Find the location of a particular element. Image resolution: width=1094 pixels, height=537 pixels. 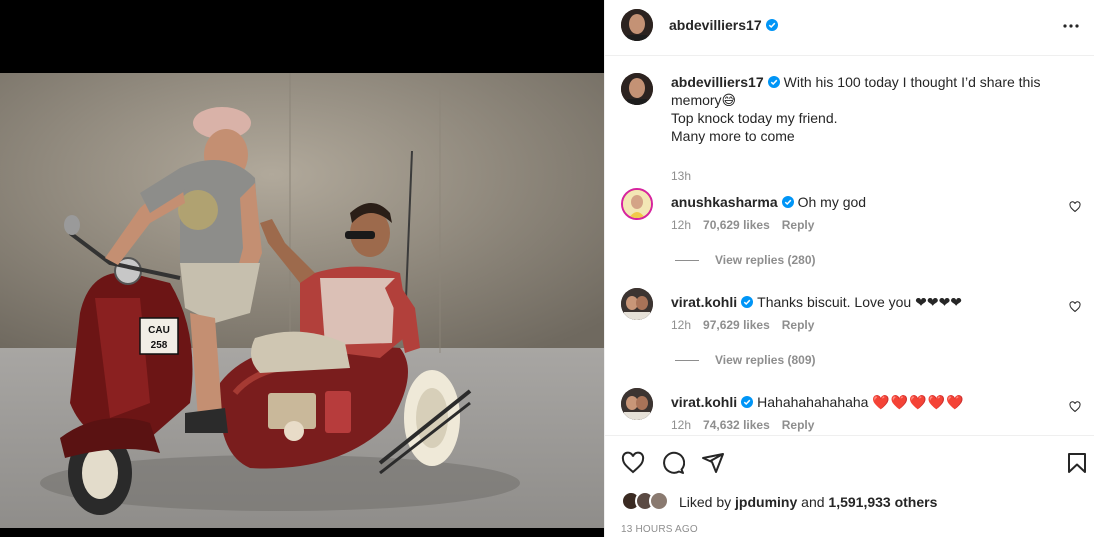

comment-text: virat.kohli Thanks biscuit. Love you ❤❤❤❤ is located at coordinates (866, 302).